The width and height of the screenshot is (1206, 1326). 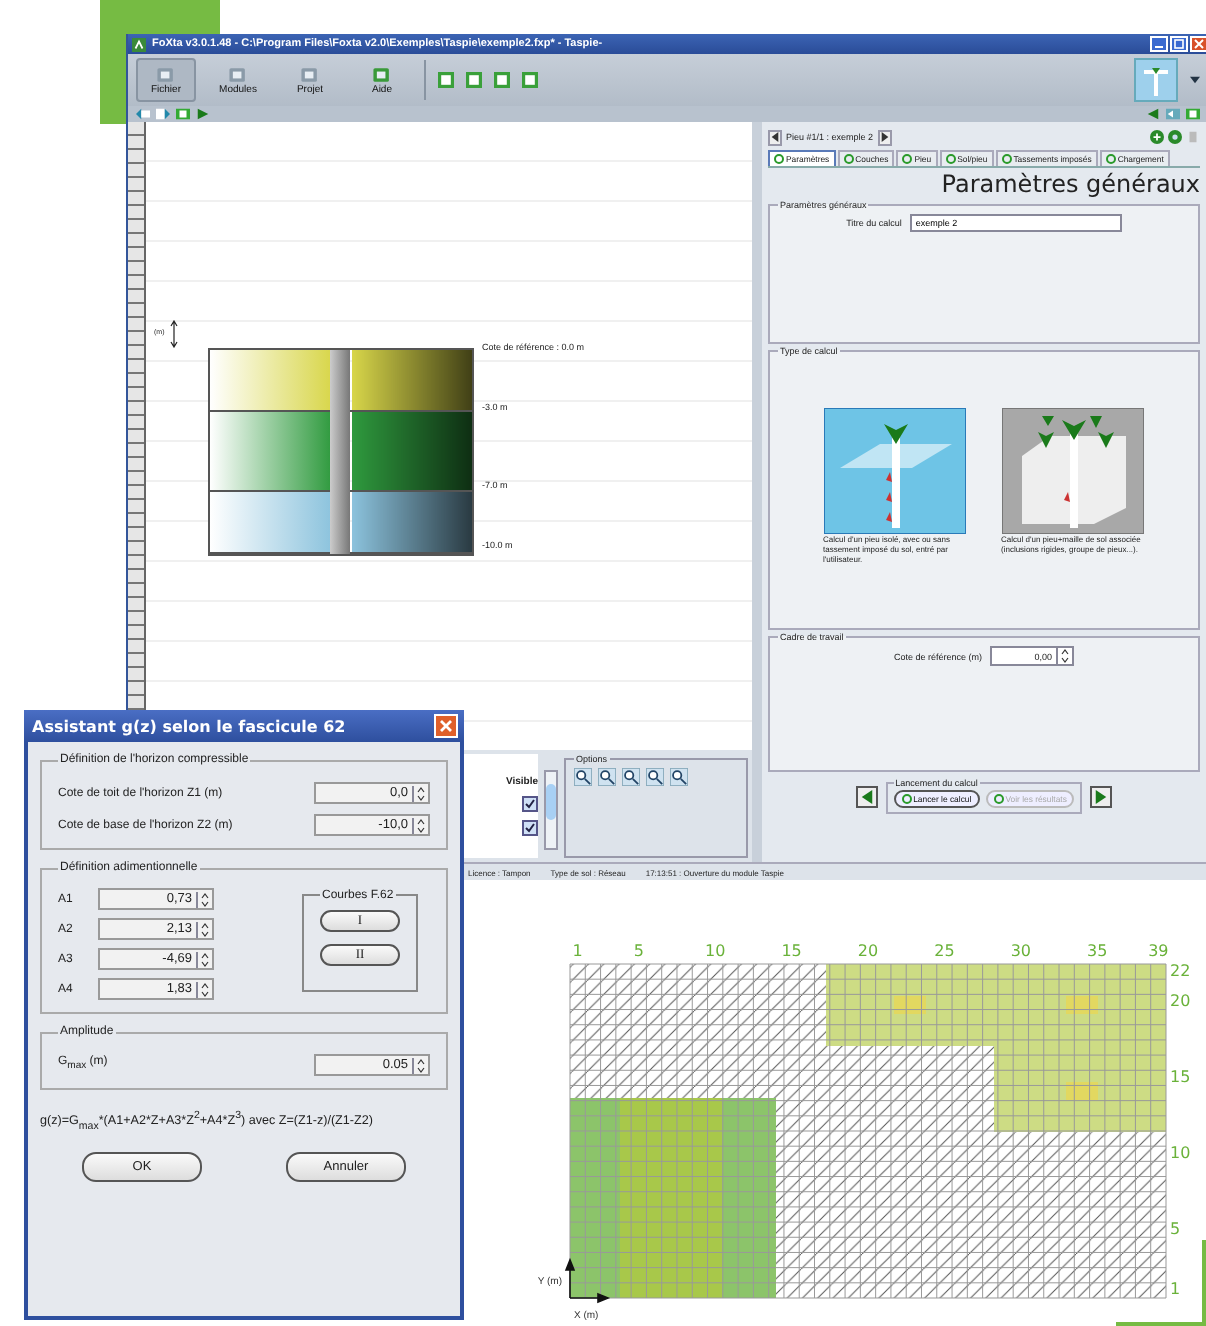 I want to click on vertical-arrow-icon, so click(x=174, y=334).